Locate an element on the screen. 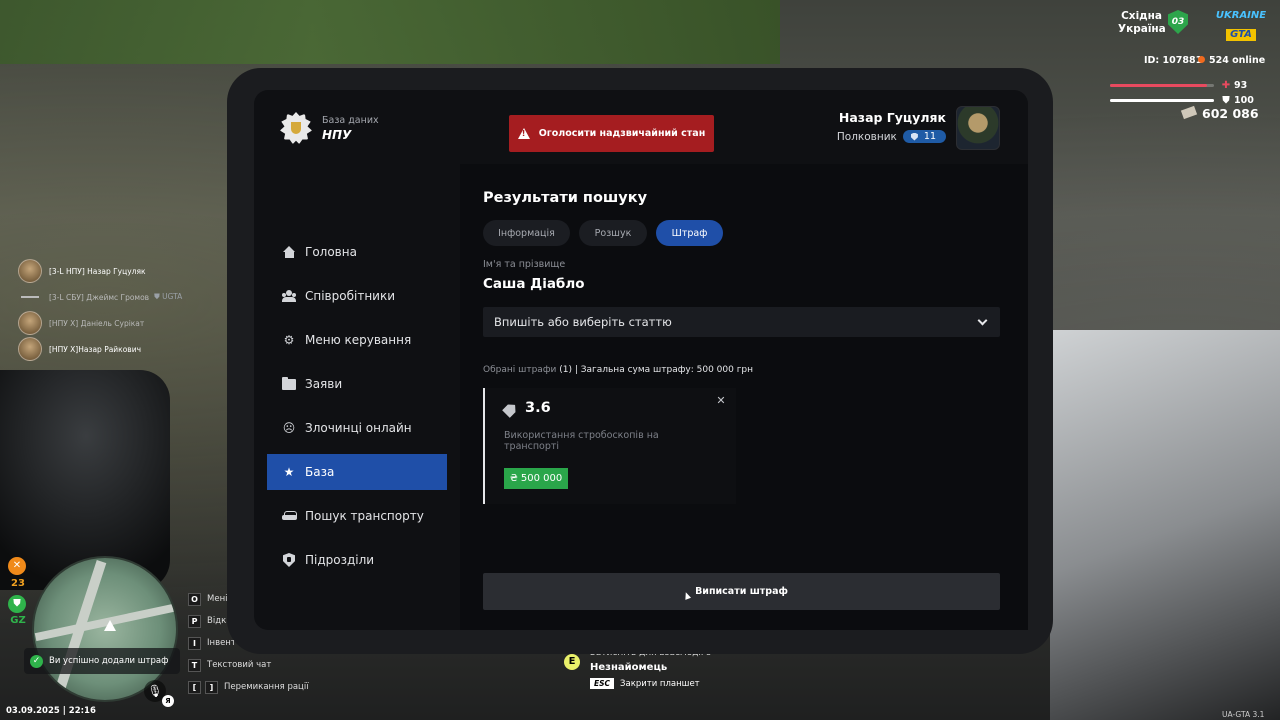  sidebar-item-home: Головна is located at coordinates (357, 252).